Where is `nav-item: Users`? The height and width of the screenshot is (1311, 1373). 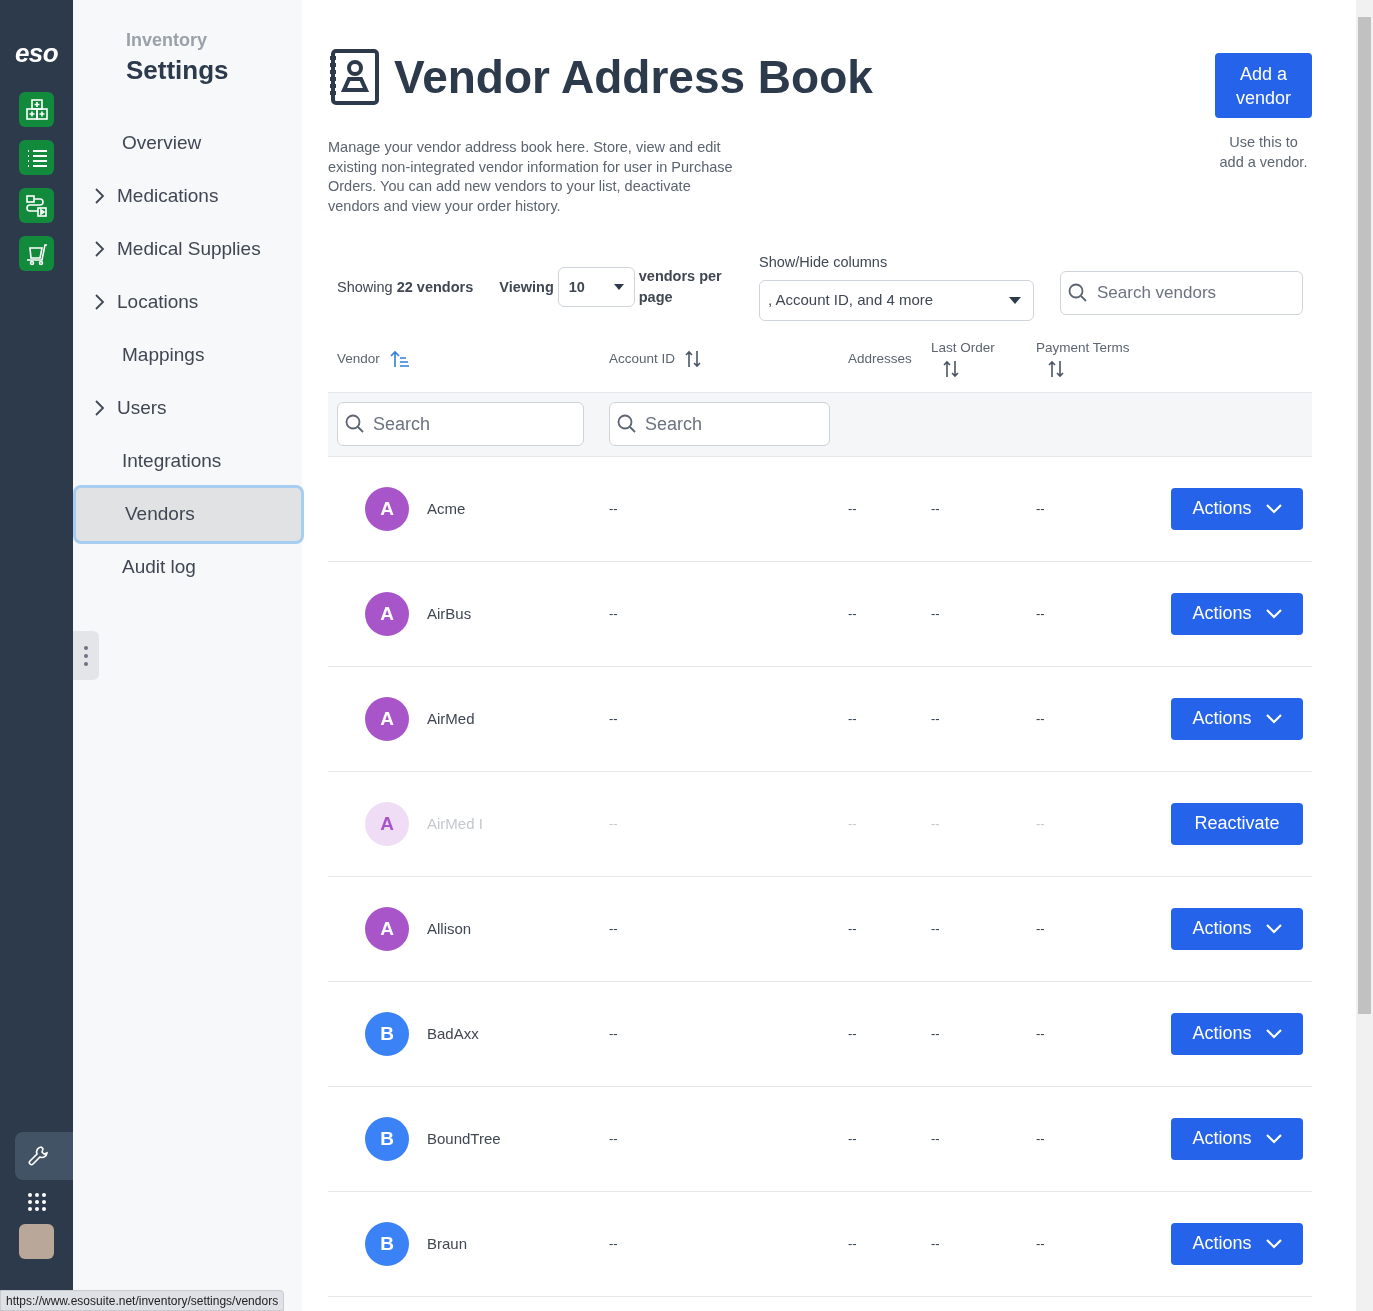
nav-item: Users is located at coordinates (187, 408).